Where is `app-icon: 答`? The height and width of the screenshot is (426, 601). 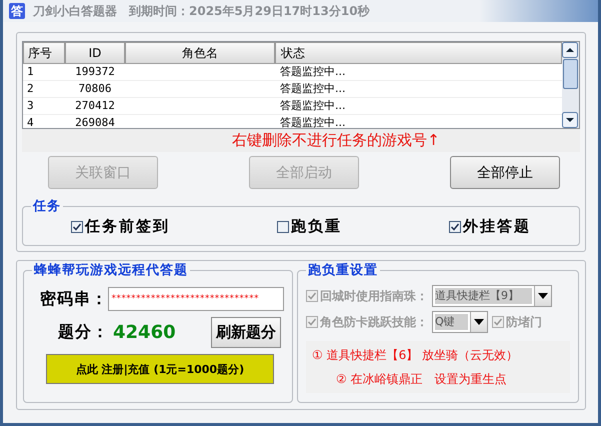
app-icon: 答 is located at coordinates (17, 11).